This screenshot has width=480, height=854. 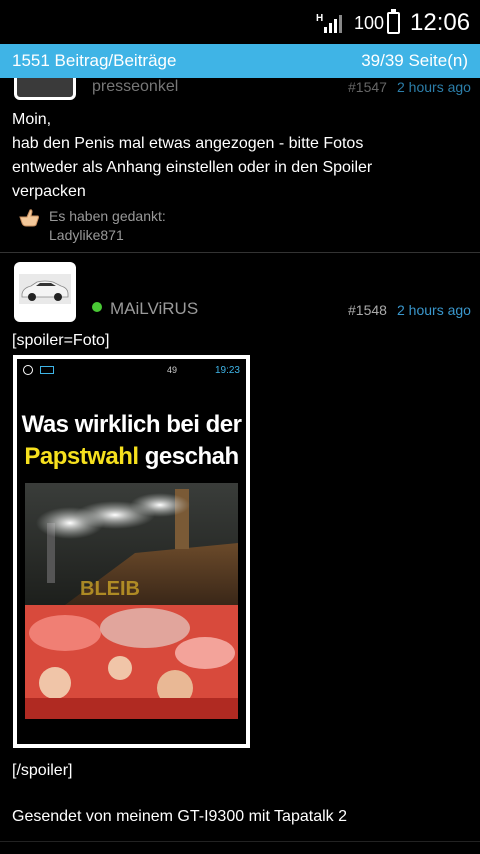 What do you see at coordinates (97, 307) in the screenshot?
I see `online-status-indicator` at bounding box center [97, 307].